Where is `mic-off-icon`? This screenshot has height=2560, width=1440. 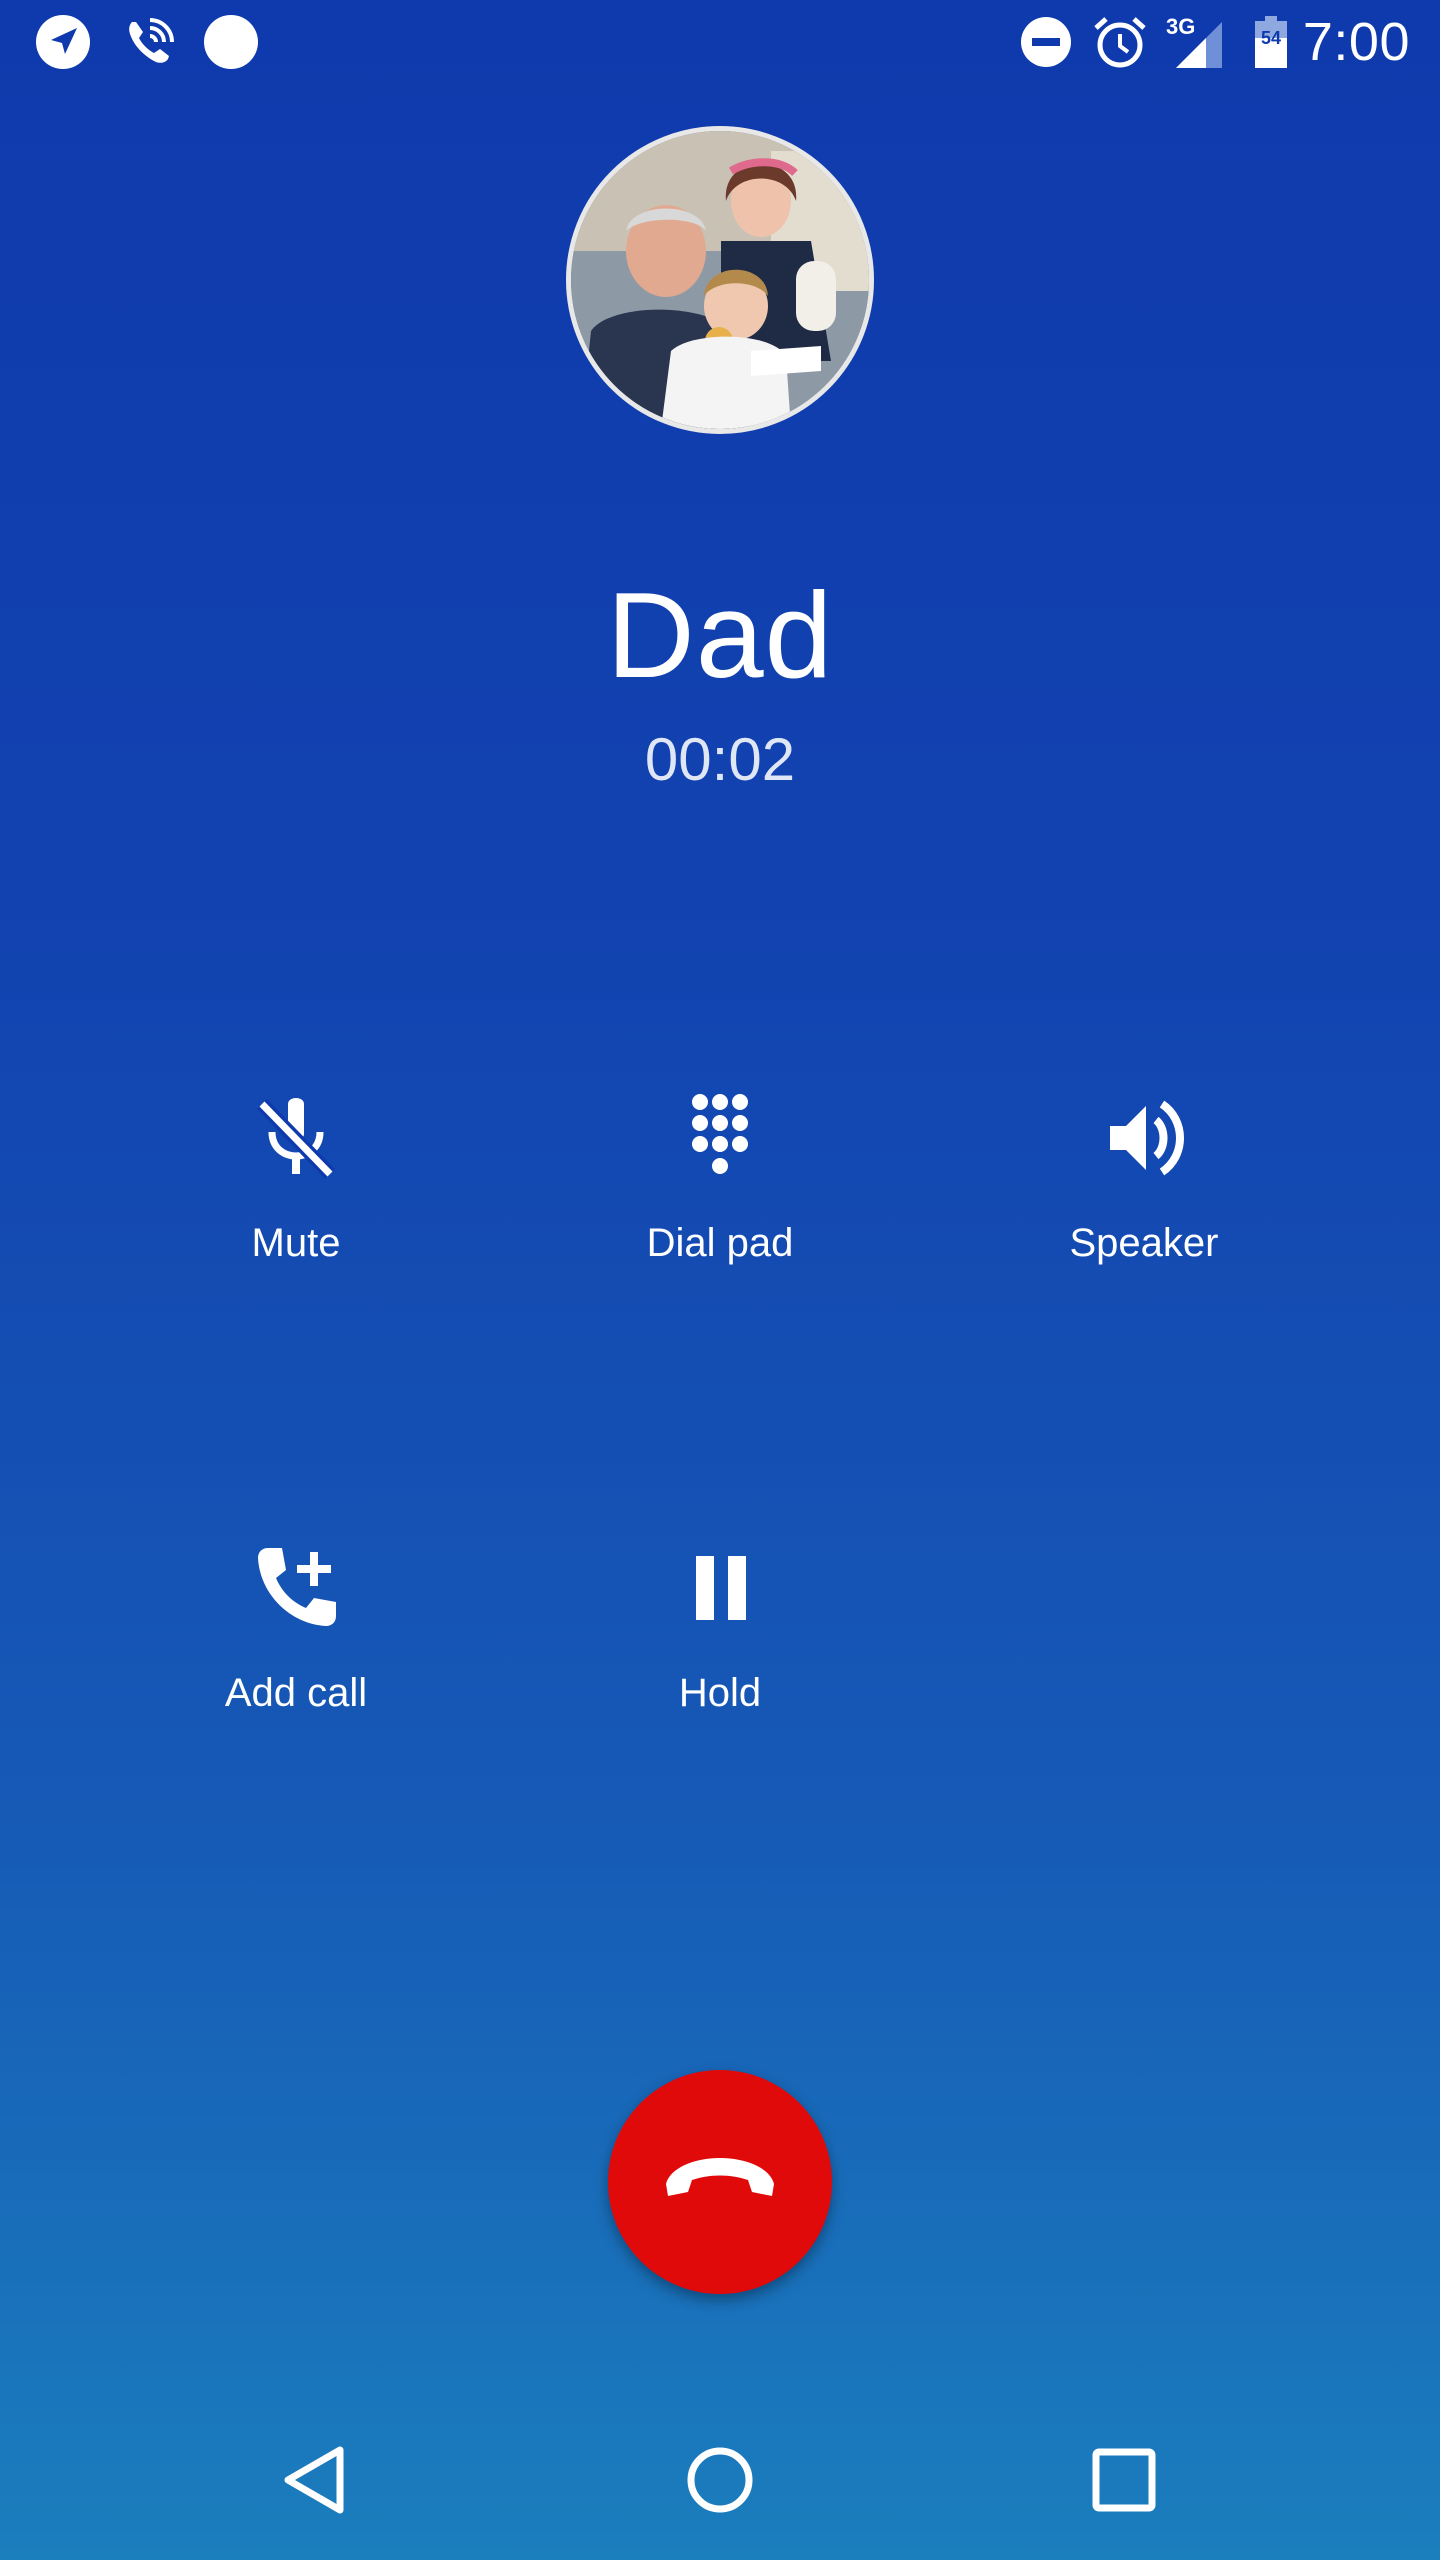 mic-off-icon is located at coordinates (296, 1138).